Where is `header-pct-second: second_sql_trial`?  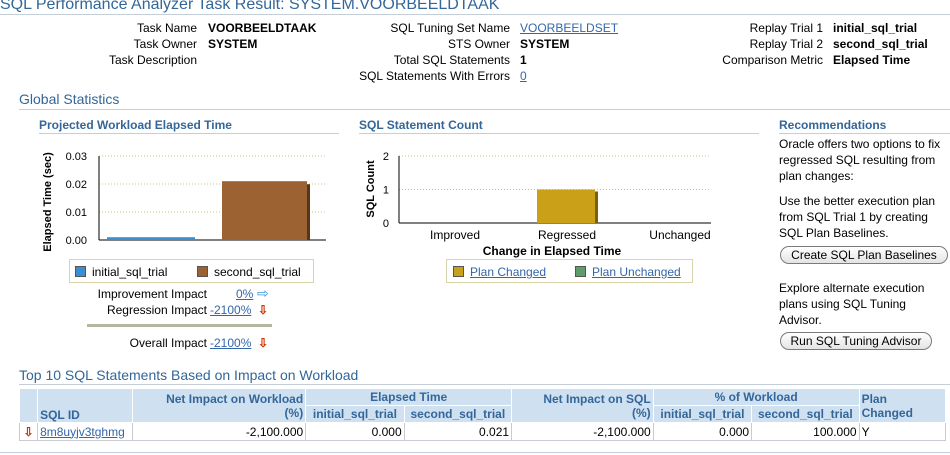
header-pct-second: second_sql_trial is located at coordinates (805, 414).